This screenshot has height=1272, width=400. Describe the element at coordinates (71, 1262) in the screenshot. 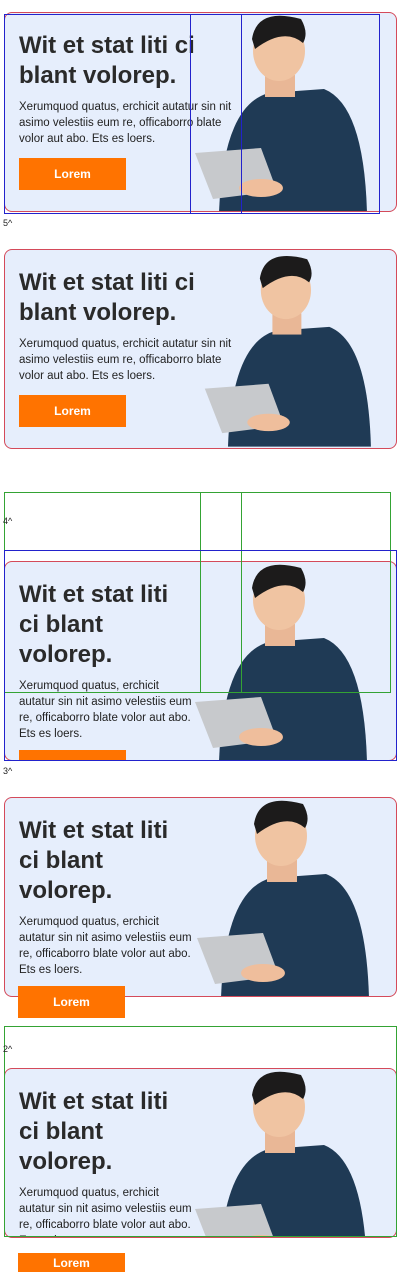

I see `lorem-button-clipped: Lorem` at that location.